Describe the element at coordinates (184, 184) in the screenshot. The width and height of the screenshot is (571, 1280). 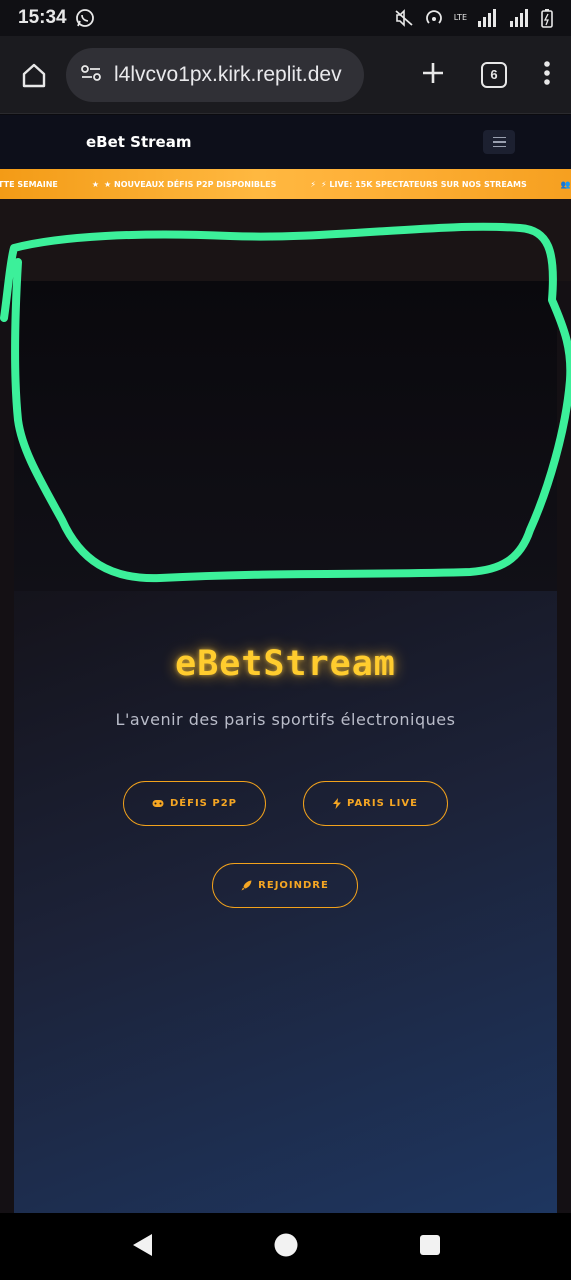
I see `ticker-item: ★ ★ NOUVEAUX DÉFIS P2P DISPONIBLES` at that location.